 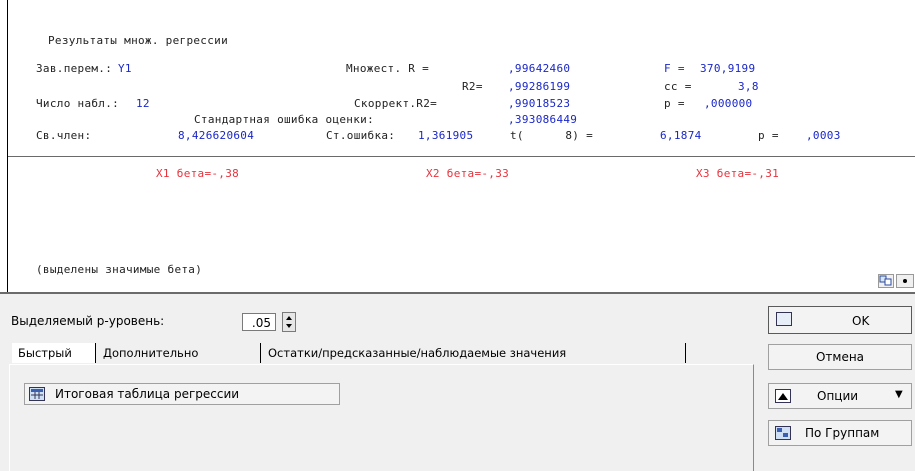 What do you see at coordinates (678, 86) in the screenshot?
I see `df-label: cc =` at bounding box center [678, 86].